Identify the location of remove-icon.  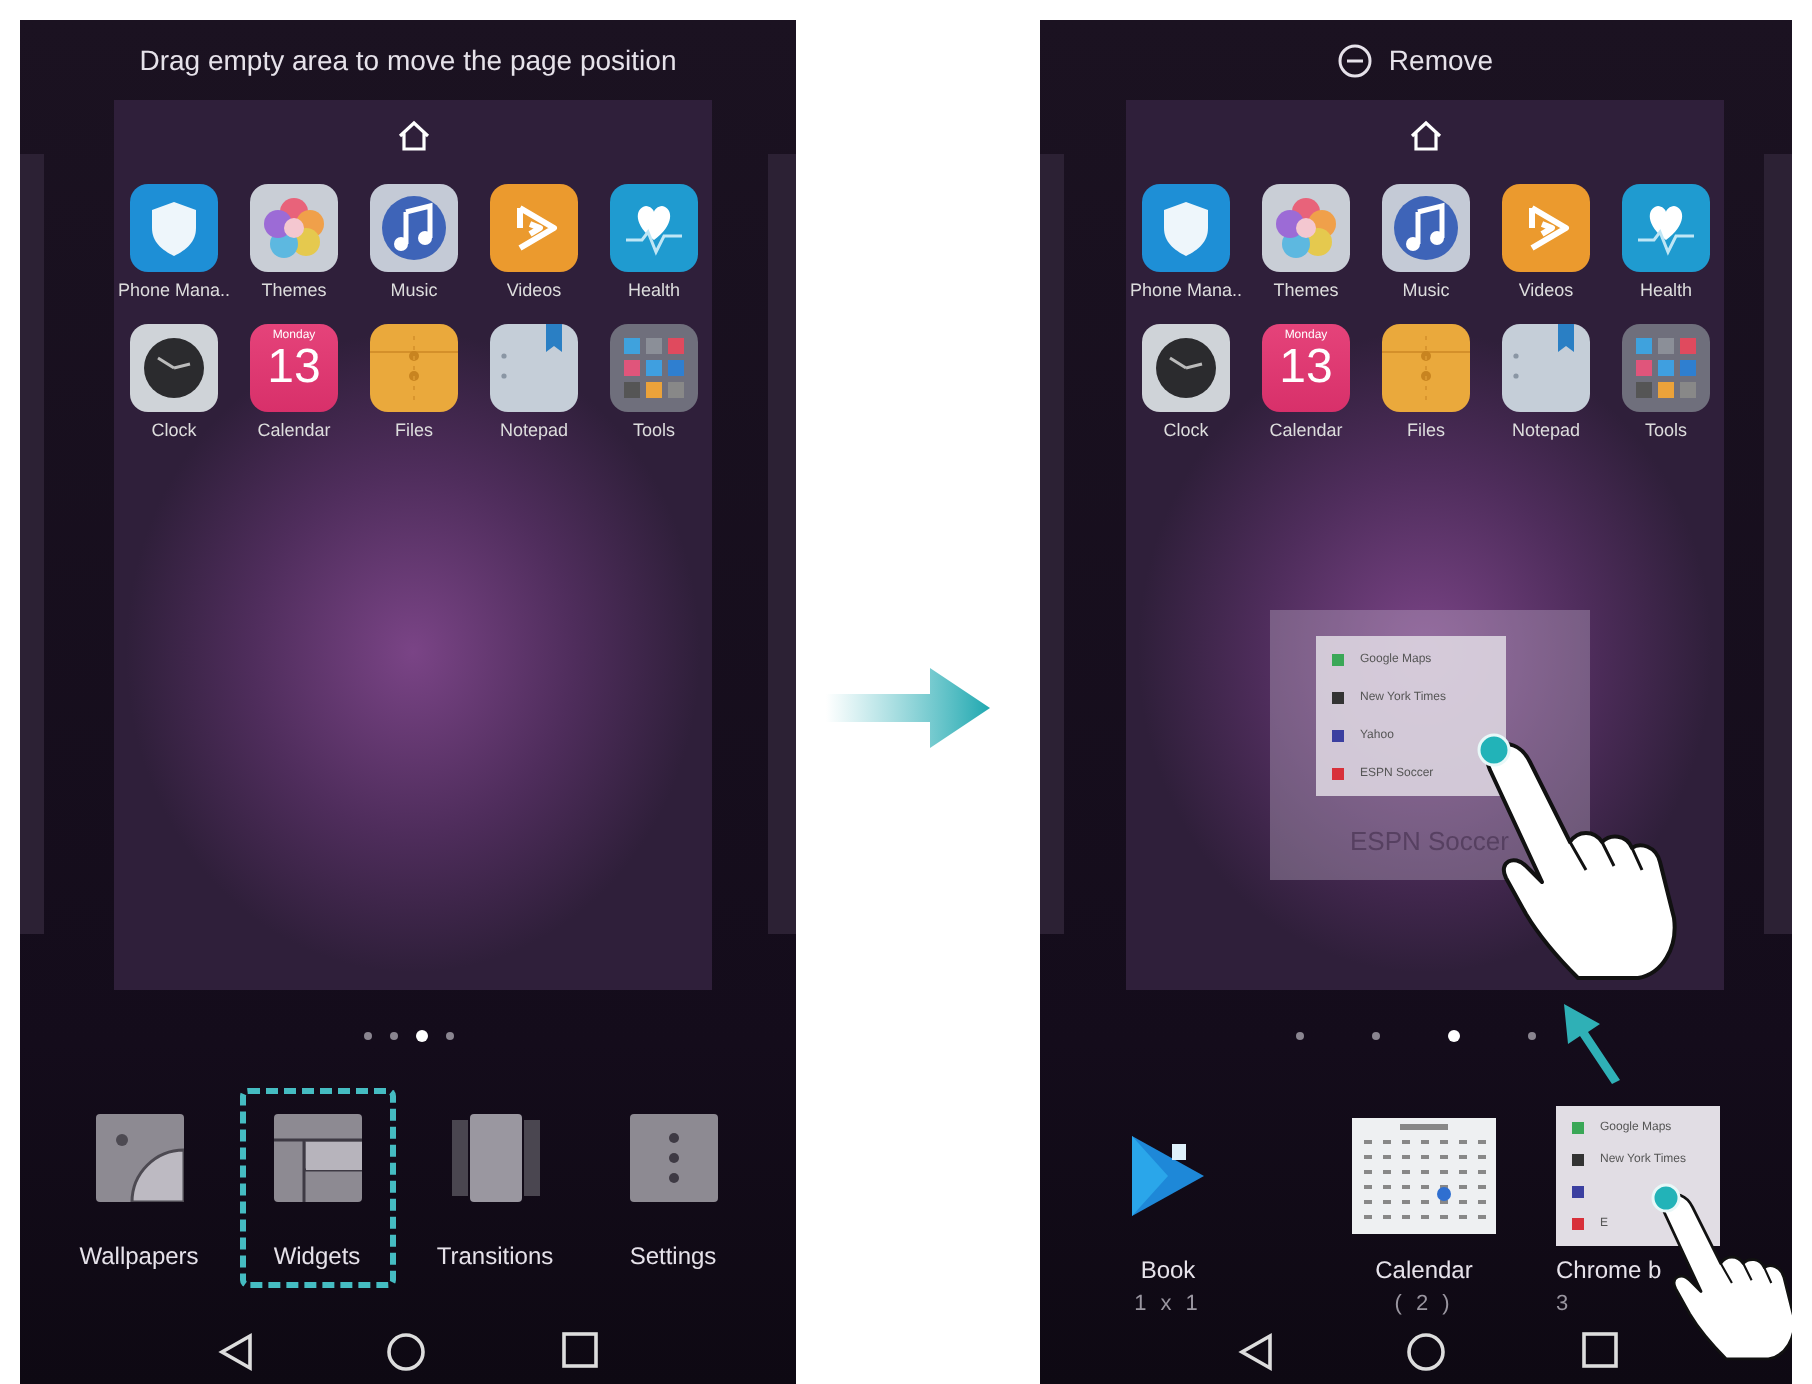
(1355, 60).